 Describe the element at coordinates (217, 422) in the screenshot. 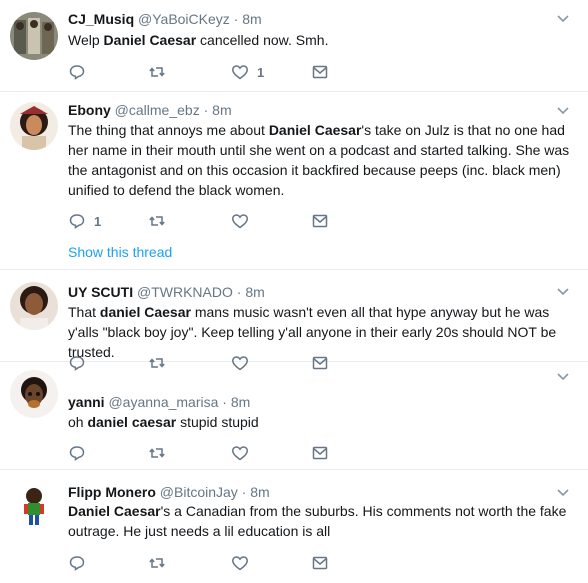

I see `tweet-text-part: stupid stupid` at that location.